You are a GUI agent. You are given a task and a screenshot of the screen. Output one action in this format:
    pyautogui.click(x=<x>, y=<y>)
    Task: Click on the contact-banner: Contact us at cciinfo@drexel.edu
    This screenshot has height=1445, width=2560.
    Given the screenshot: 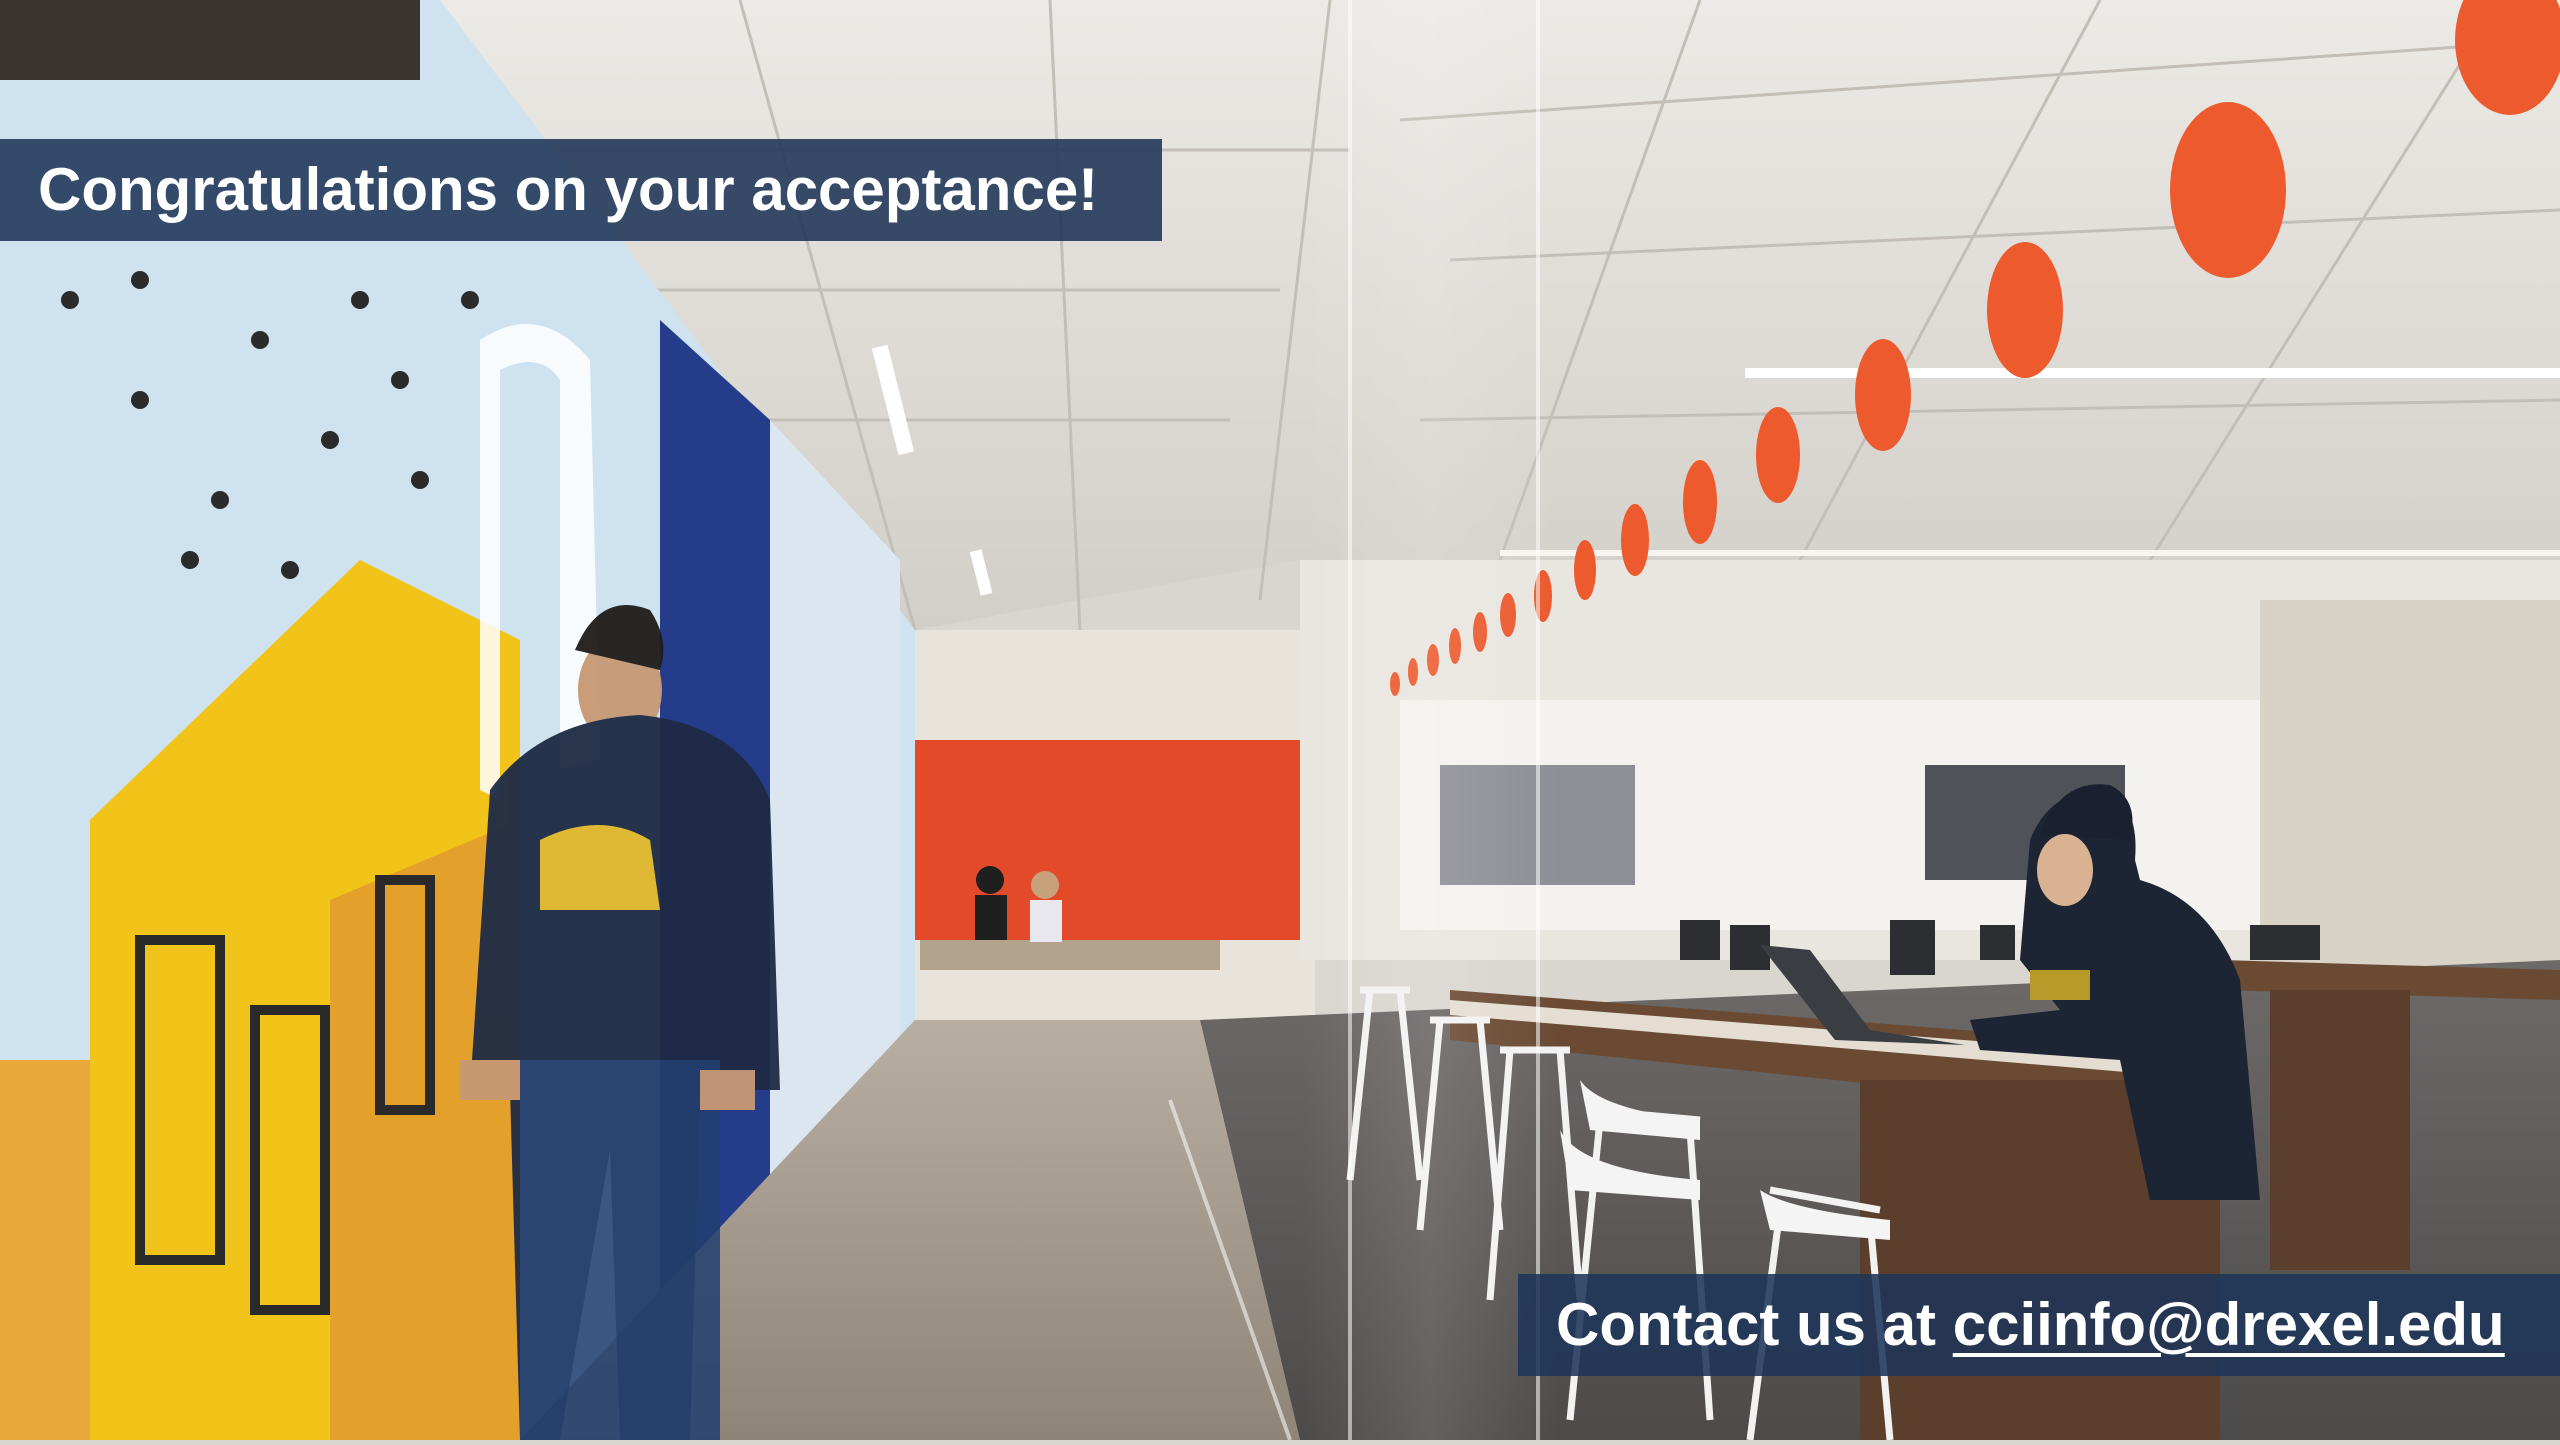 What is the action you would take?
    pyautogui.click(x=2039, y=1325)
    